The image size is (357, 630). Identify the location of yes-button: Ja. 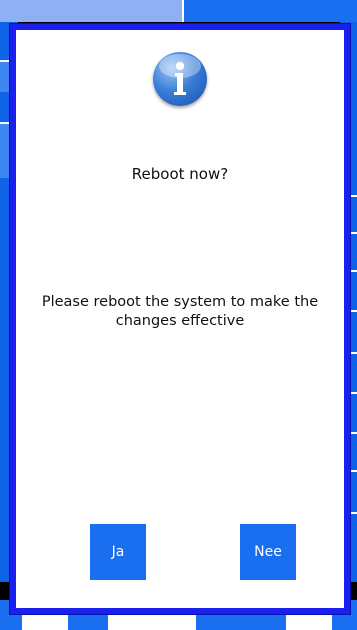
(118, 552).